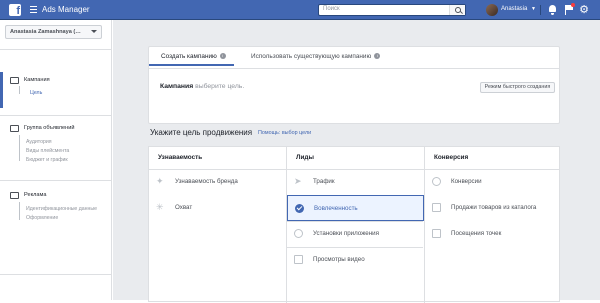 Image resolution: width=600 pixels, height=303 pixels. I want to click on globe-icon, so click(436, 181).